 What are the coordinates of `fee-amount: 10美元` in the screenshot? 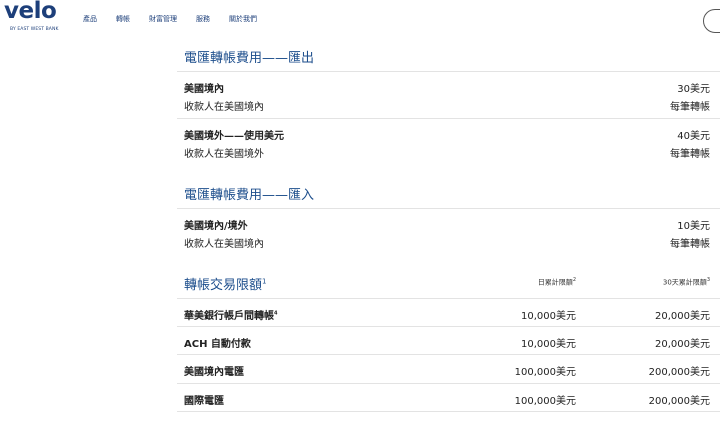 It's located at (693, 226).